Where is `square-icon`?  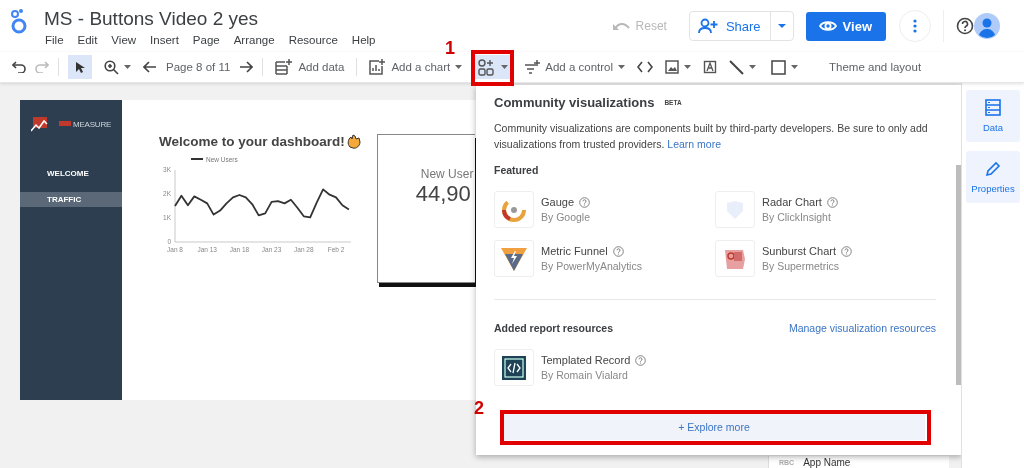 square-icon is located at coordinates (778, 67).